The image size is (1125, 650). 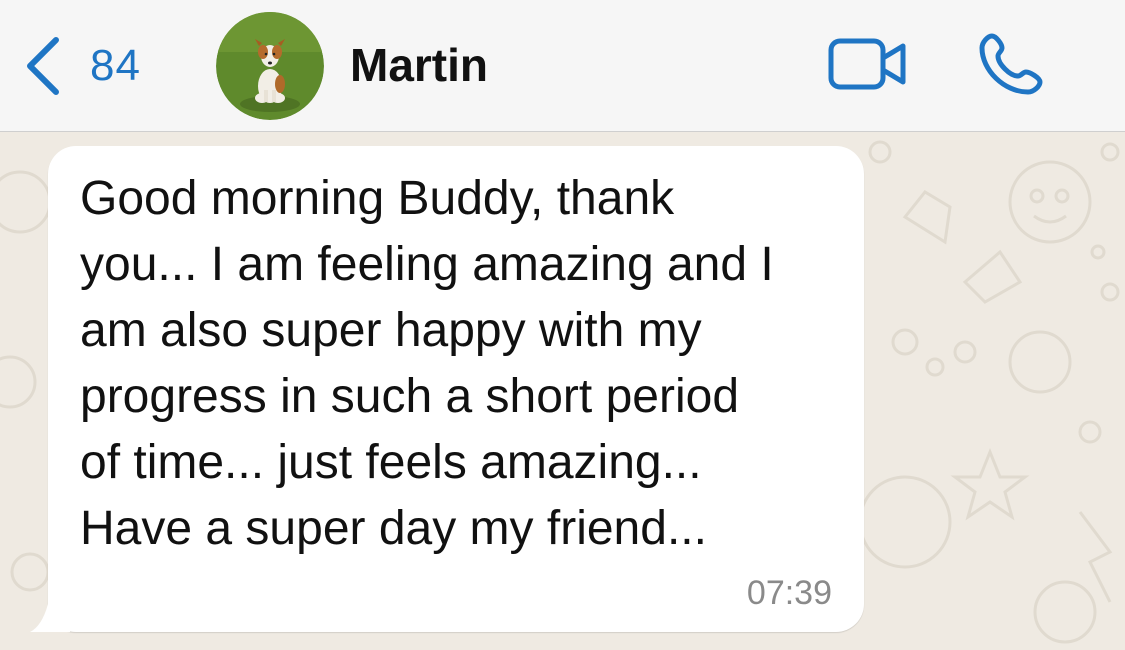 What do you see at coordinates (82, 66) in the screenshot?
I see `back-button: 84` at bounding box center [82, 66].